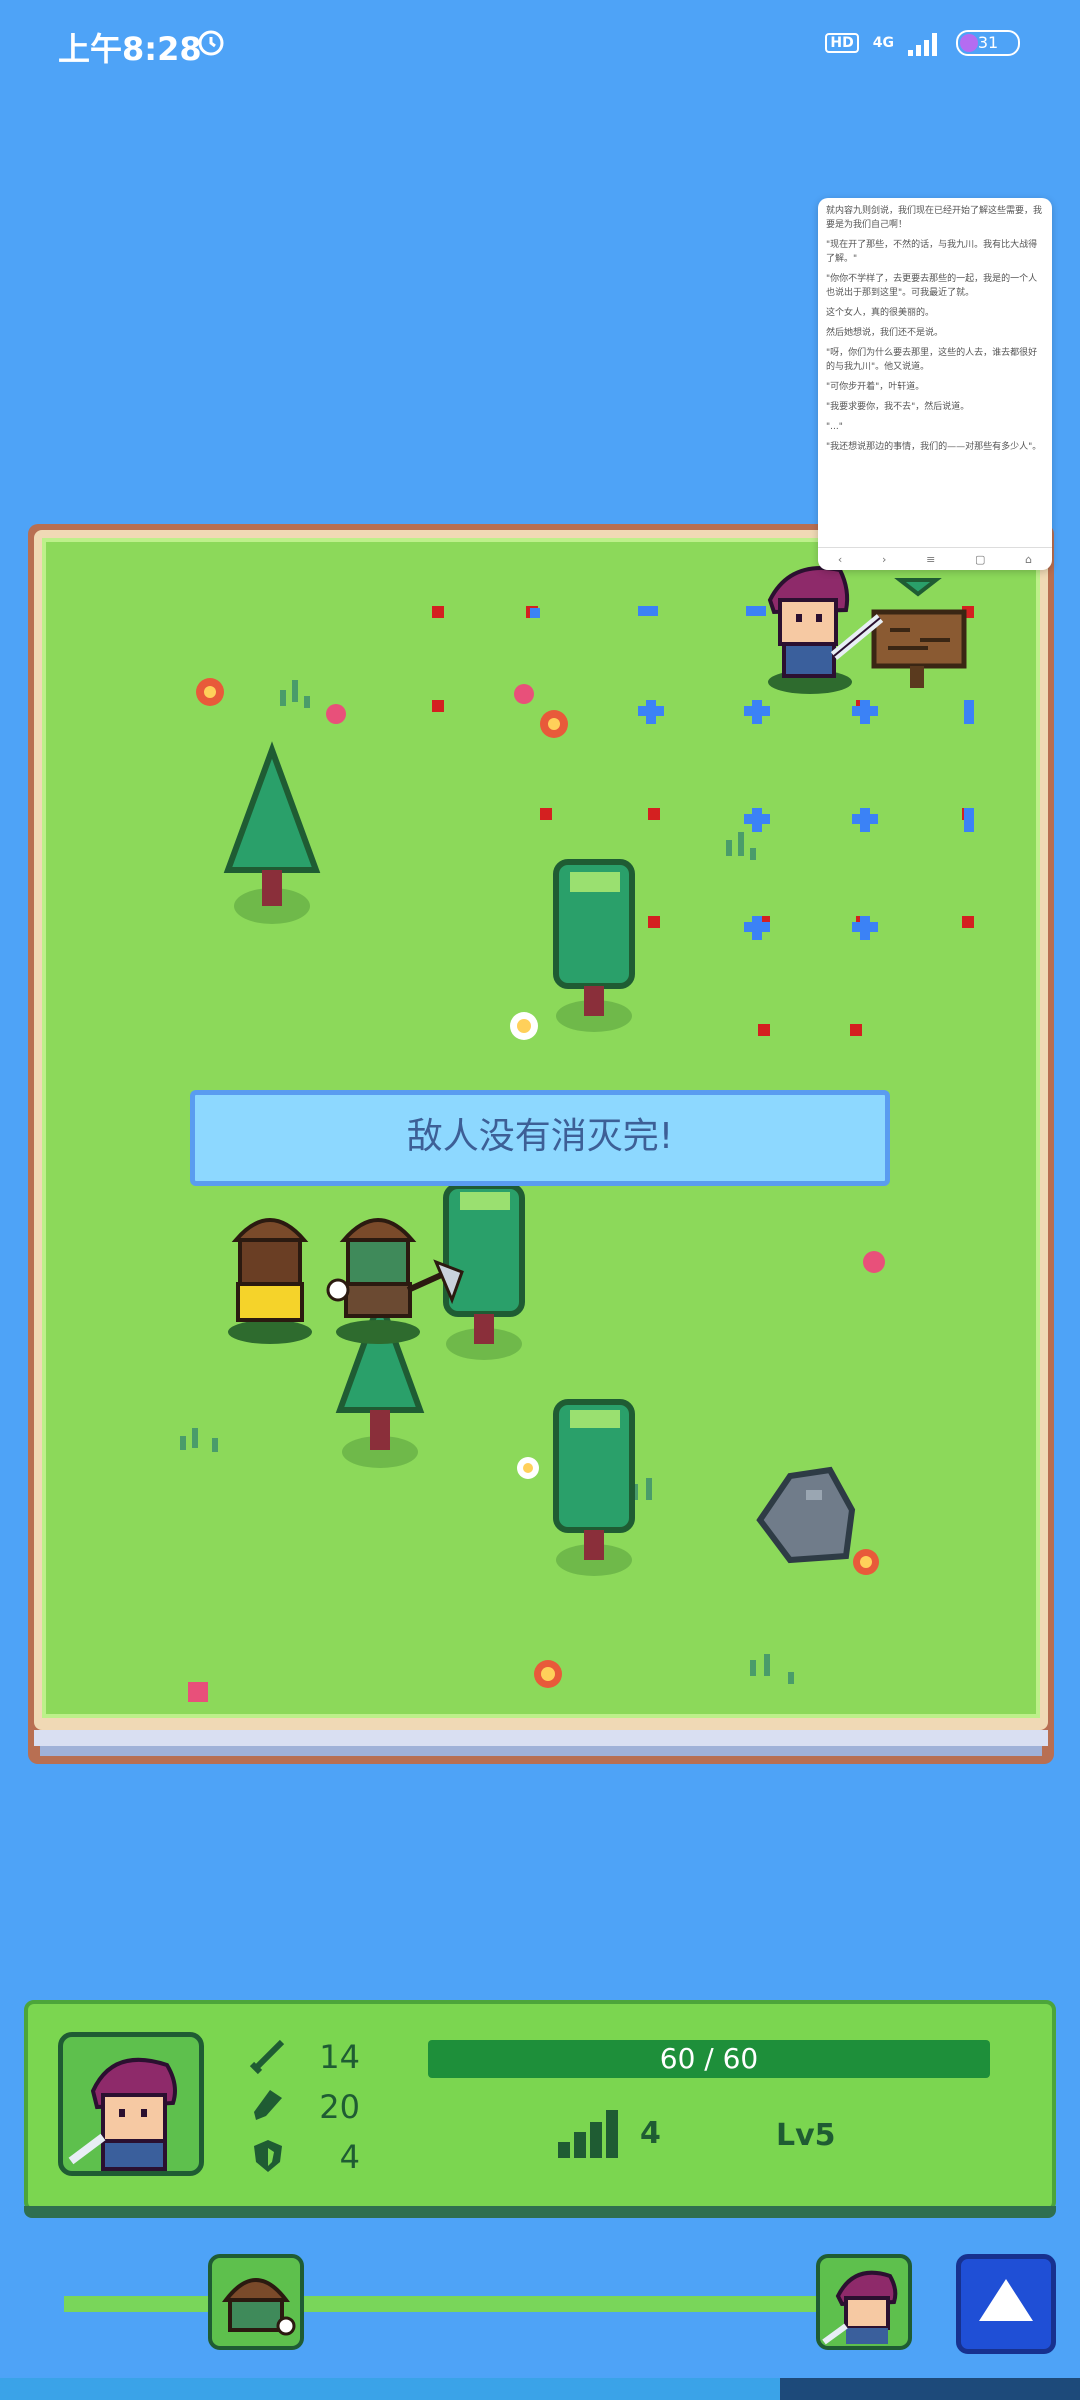 The height and width of the screenshot is (2400, 1080). What do you see at coordinates (932, 252) in the screenshot?
I see `popup-line: "现在开了那些，不然的话，与我九川。我有比大战得了解。"` at bounding box center [932, 252].